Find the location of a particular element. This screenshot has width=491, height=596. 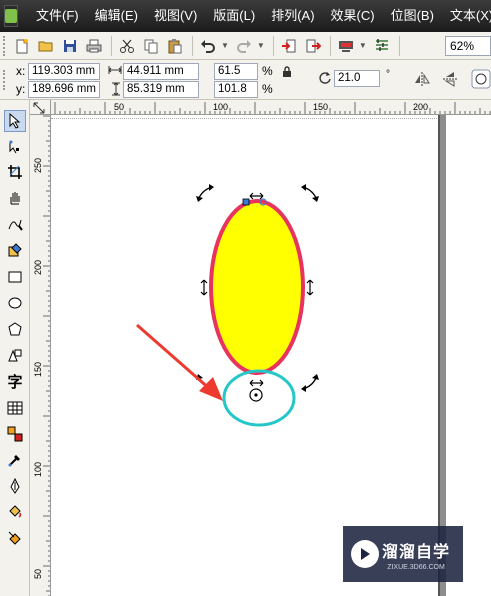

h-ruler-label-100: 100 is located at coordinates (220, 107).